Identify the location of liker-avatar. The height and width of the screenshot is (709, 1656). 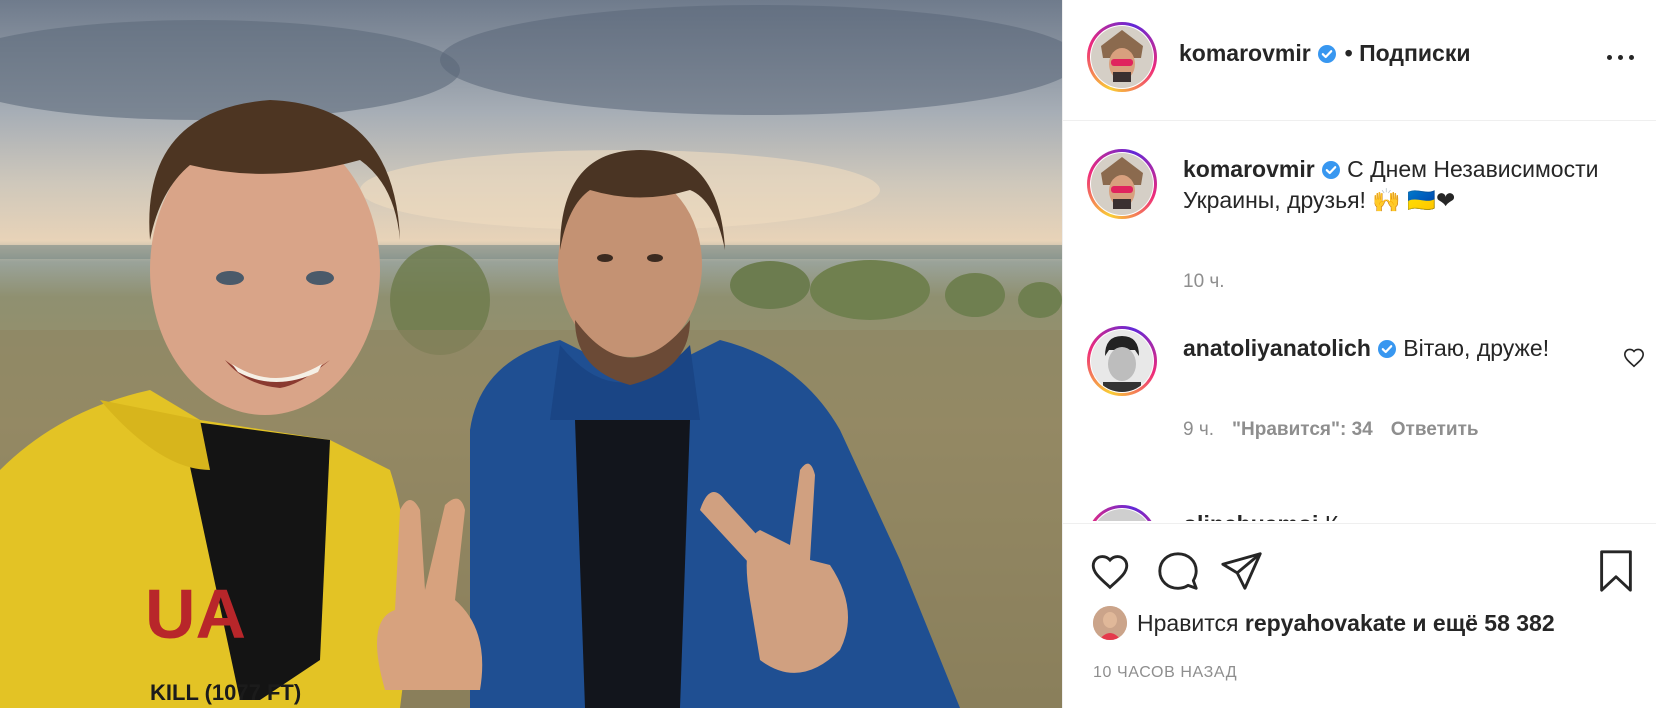
(1110, 623).